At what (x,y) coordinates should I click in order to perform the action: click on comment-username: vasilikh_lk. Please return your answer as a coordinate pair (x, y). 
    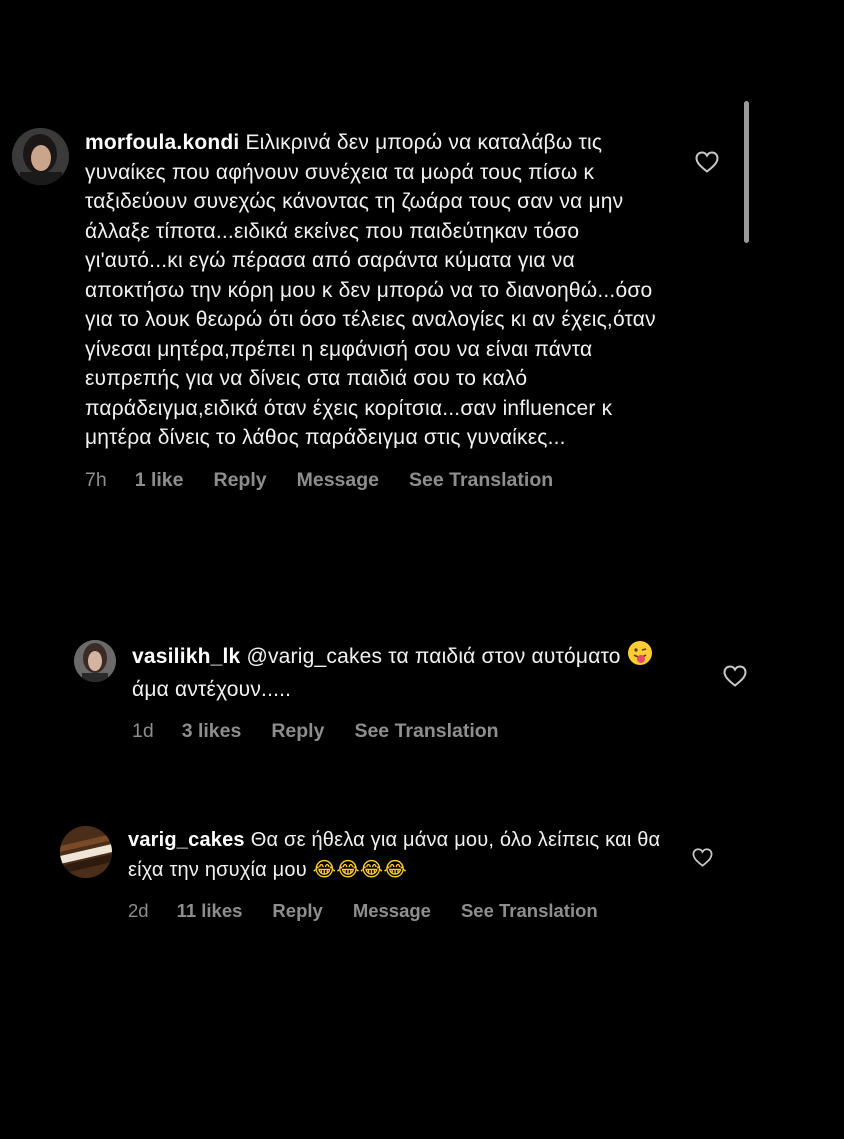
    Looking at the image, I should click on (186, 656).